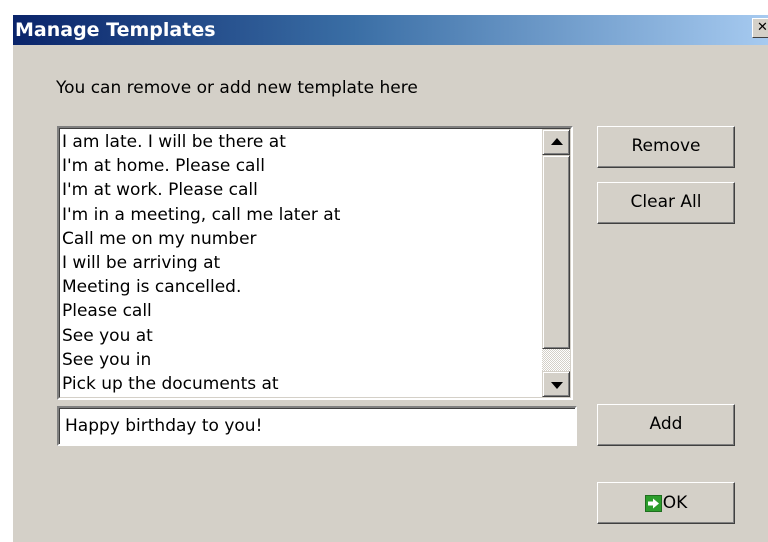  Describe the element at coordinates (666, 425) in the screenshot. I see `add-button: Add` at that location.